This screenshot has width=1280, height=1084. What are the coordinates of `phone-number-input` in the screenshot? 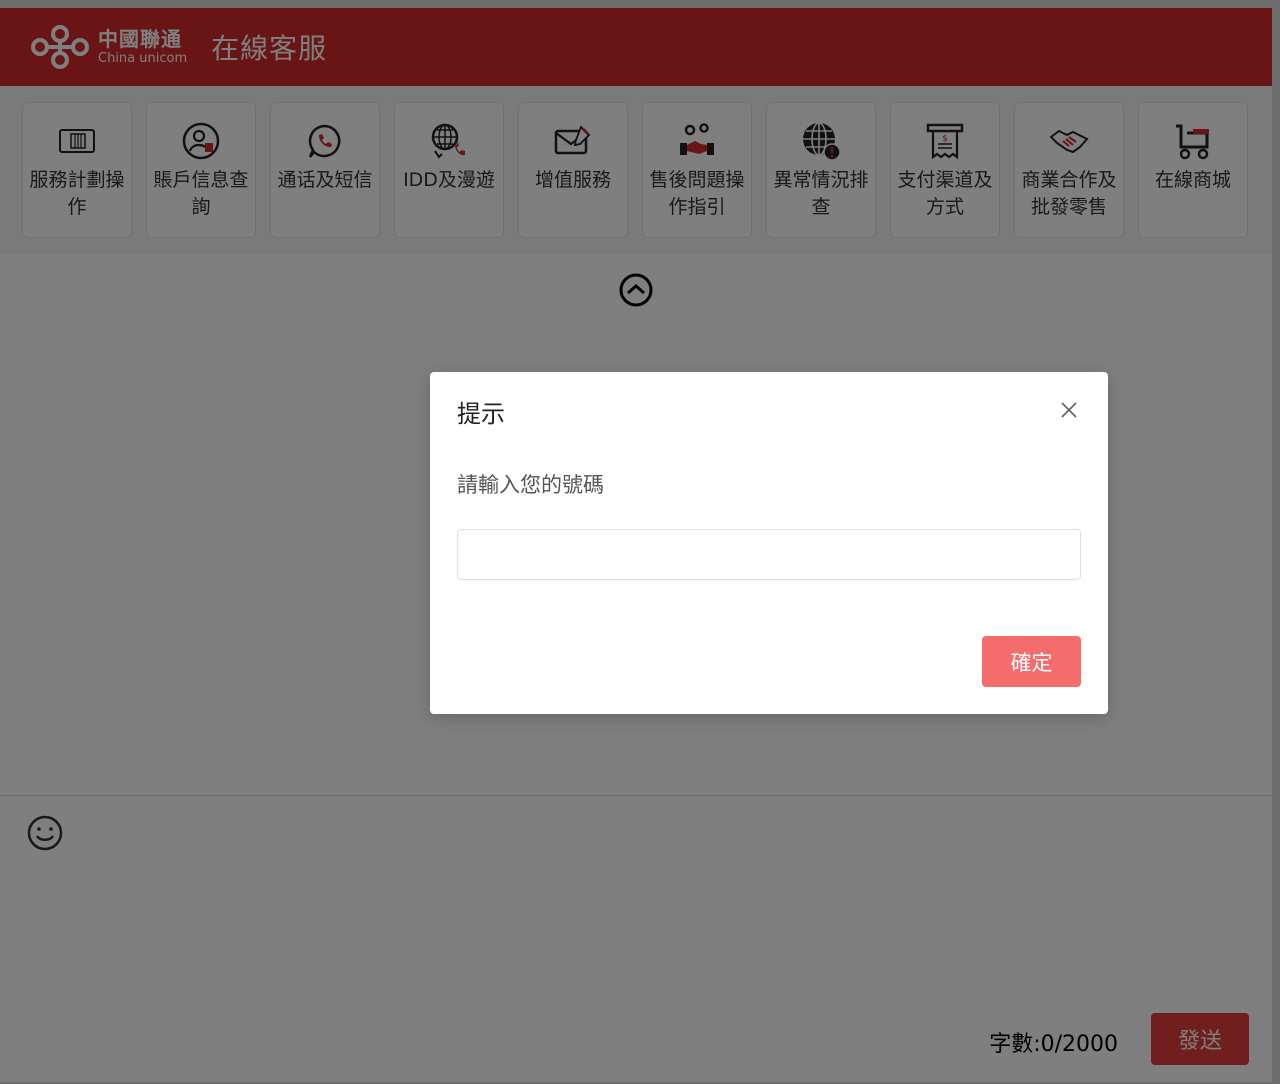 It's located at (769, 554).